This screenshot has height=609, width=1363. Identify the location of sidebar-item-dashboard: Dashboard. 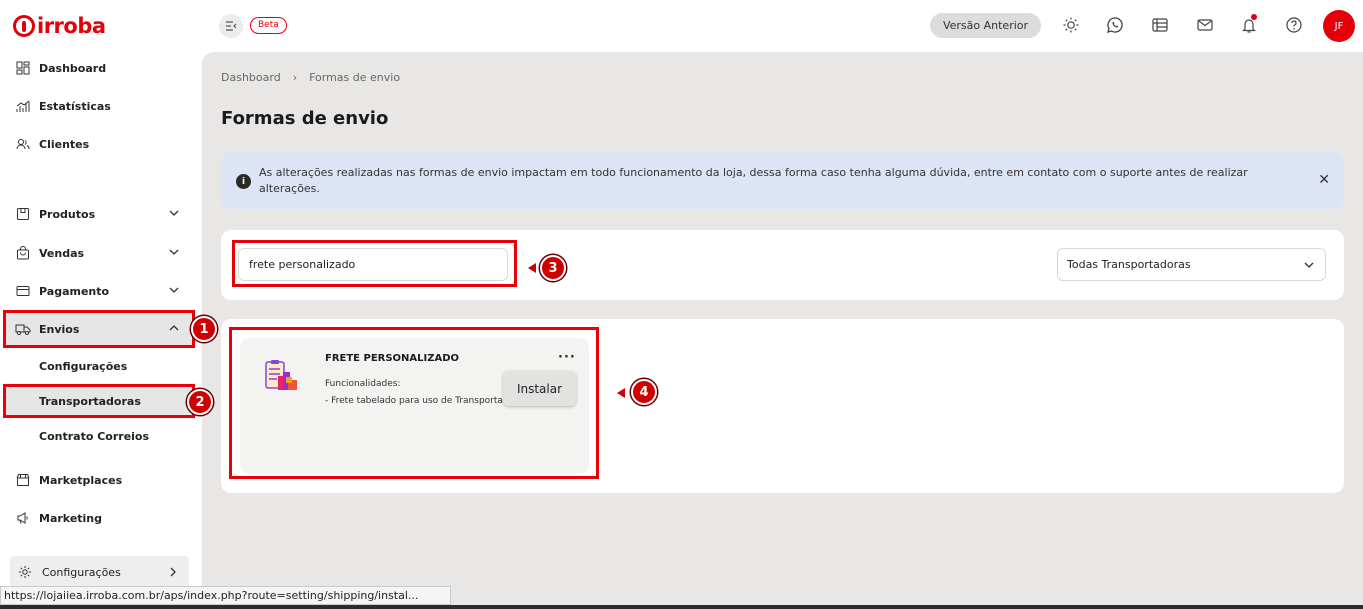
(100, 68).